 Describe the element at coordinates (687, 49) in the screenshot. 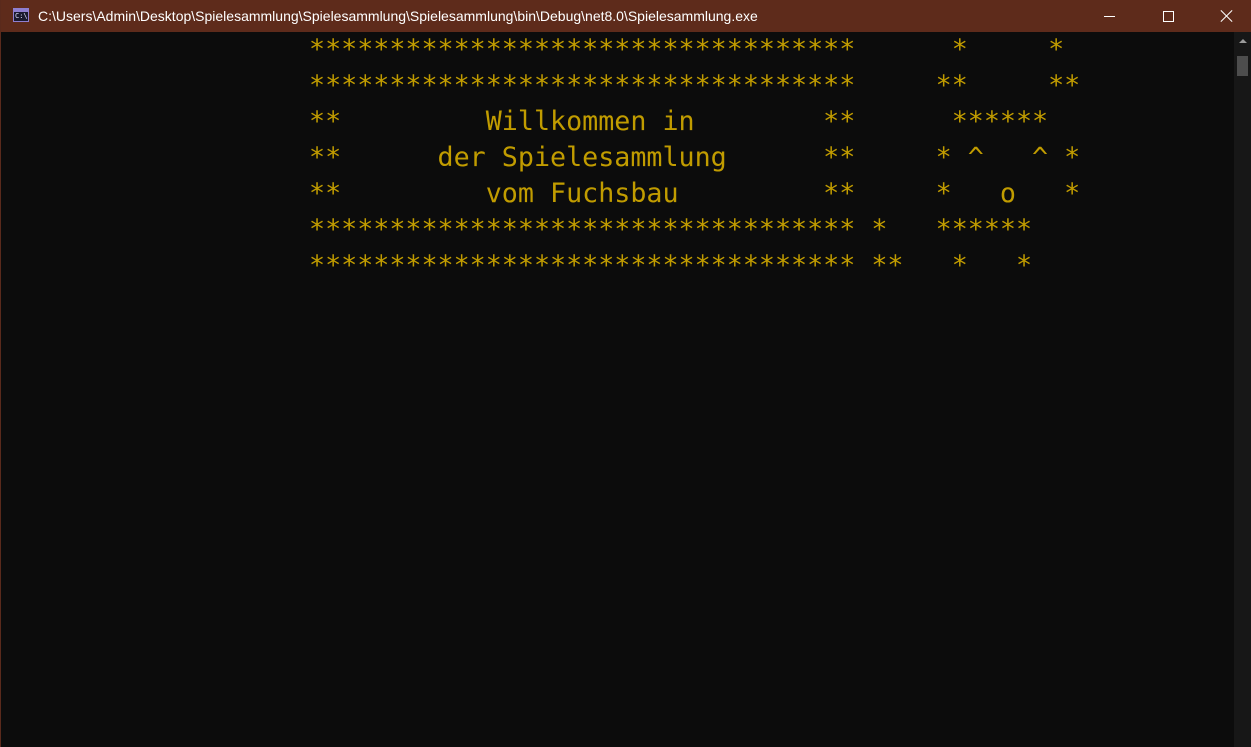

I see `console-line-1: ********************************** * *` at that location.